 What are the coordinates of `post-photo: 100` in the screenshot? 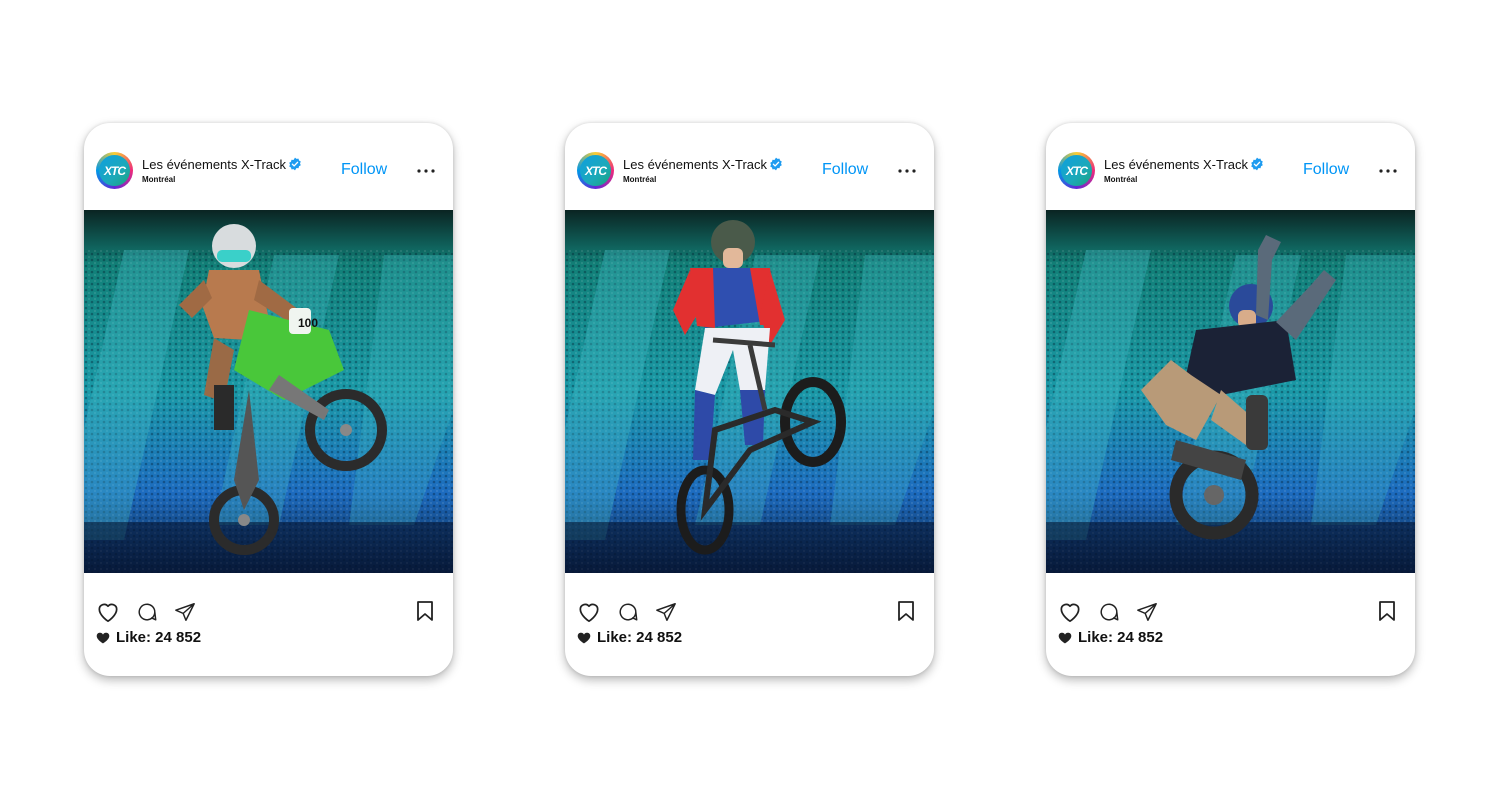 It's located at (268, 391).